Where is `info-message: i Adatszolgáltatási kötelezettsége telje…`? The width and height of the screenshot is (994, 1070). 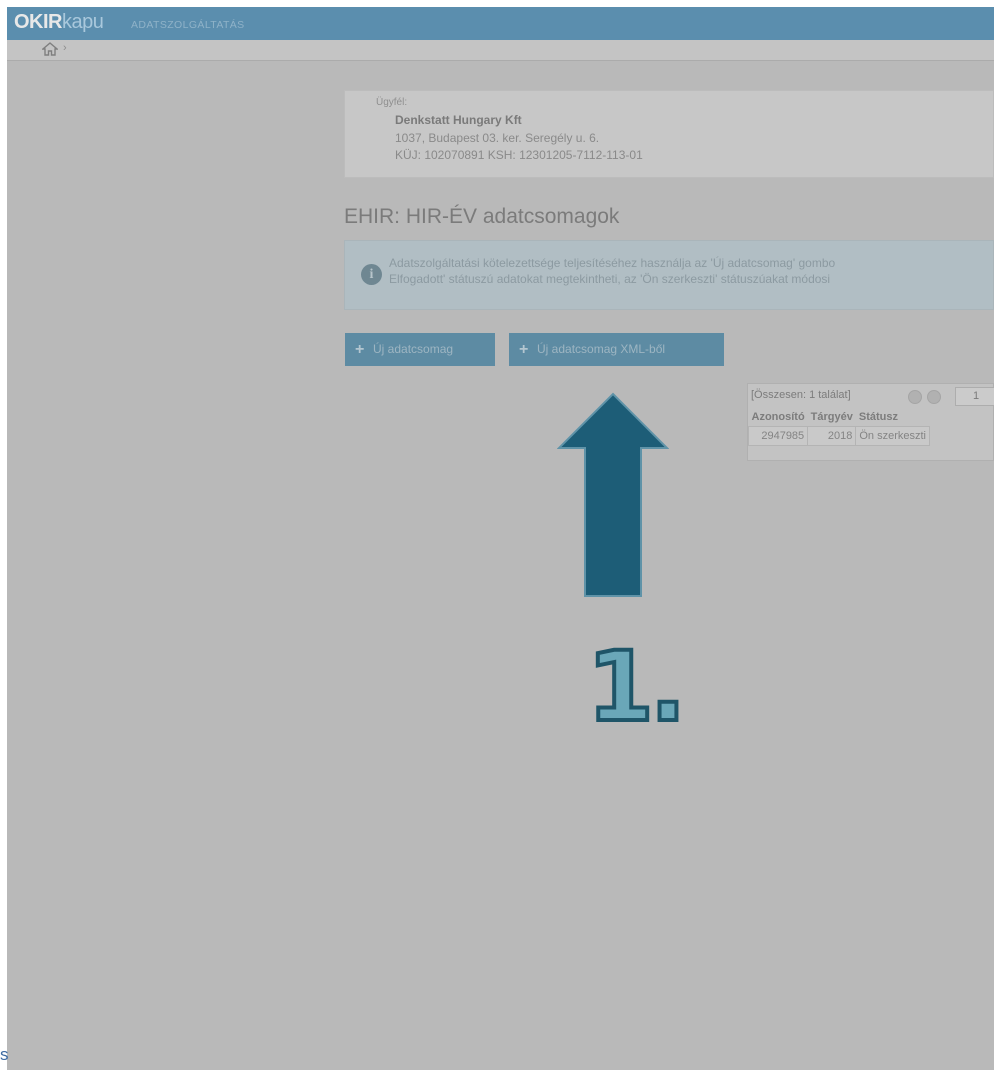
info-message: i Adatszolgáltatási kötelezettsége telje… is located at coordinates (669, 275).